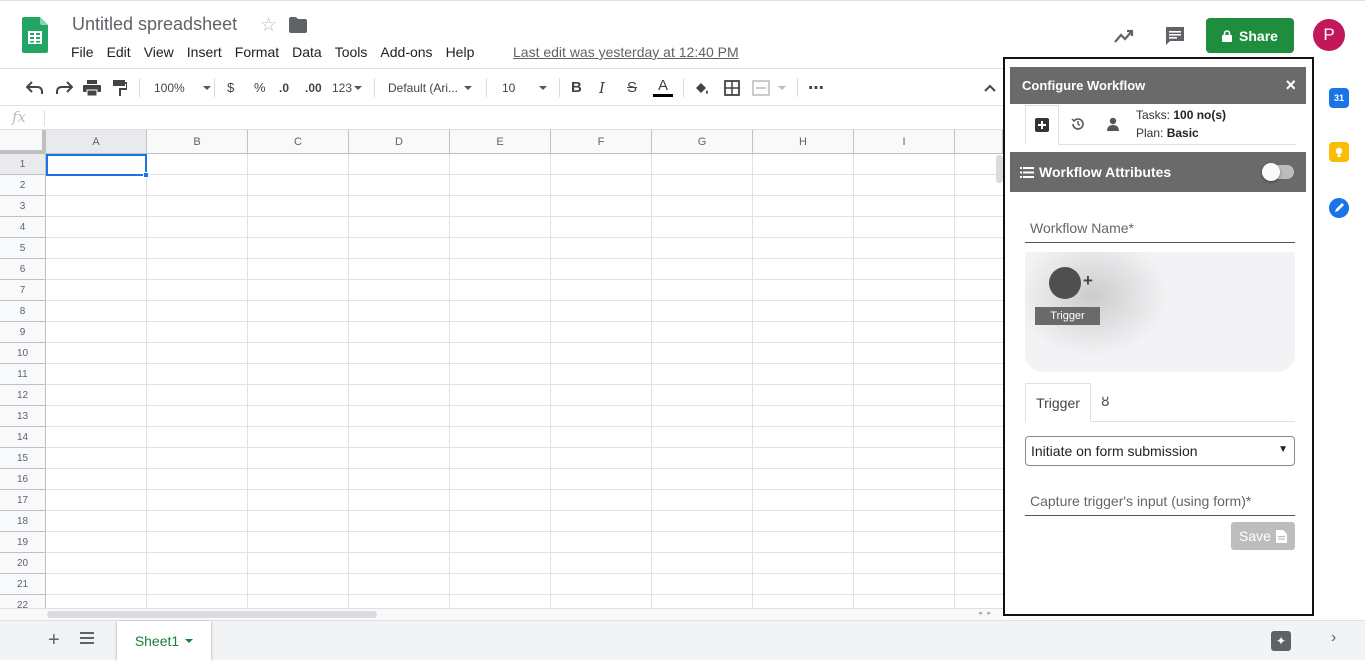  Describe the element at coordinates (1339, 152) in the screenshot. I see `keep-notes-icon` at that location.